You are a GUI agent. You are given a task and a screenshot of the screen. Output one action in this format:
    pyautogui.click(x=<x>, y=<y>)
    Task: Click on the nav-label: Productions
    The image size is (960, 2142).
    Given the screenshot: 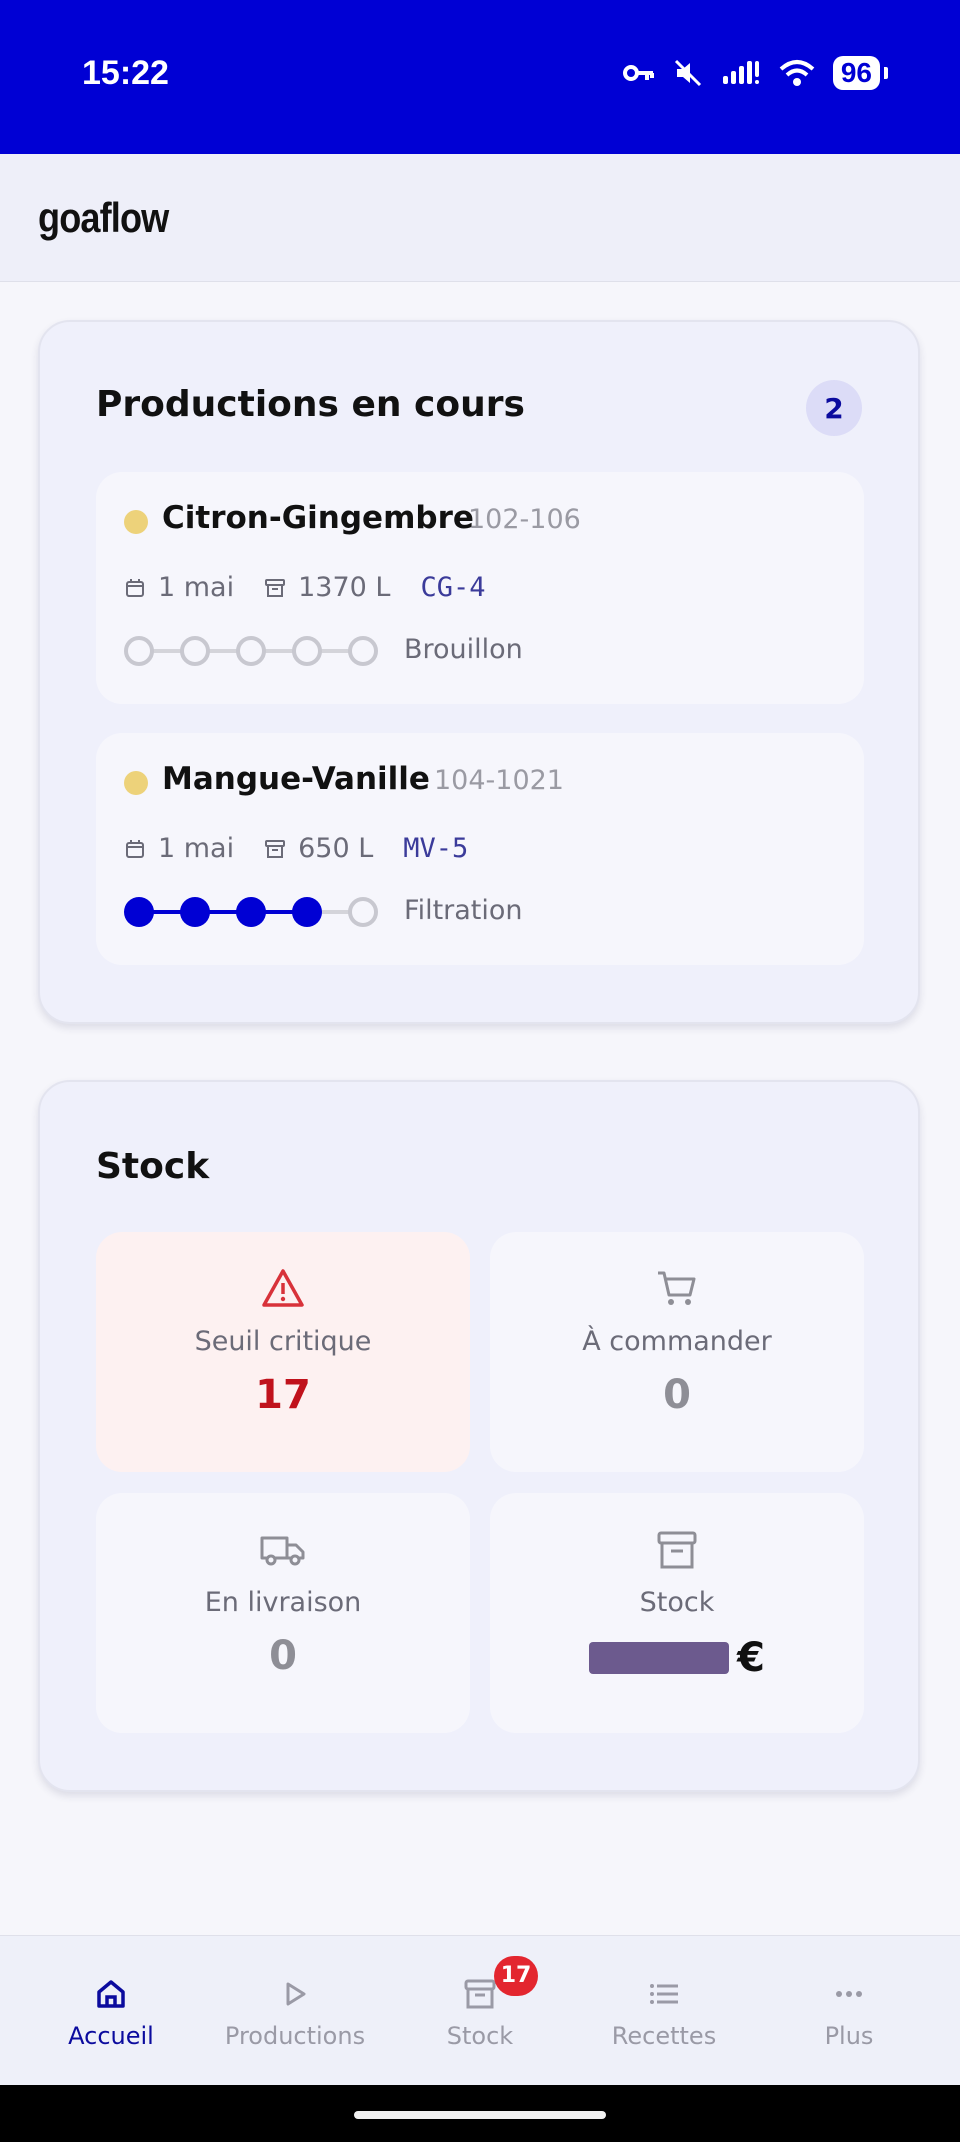 What is the action you would take?
    pyautogui.click(x=295, y=2036)
    